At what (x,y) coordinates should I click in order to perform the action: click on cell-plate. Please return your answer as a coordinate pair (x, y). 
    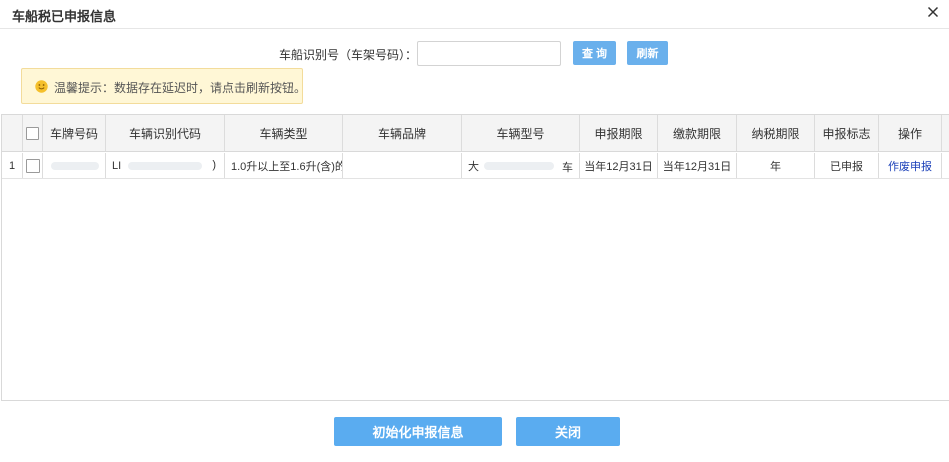
    Looking at the image, I should click on (74, 165).